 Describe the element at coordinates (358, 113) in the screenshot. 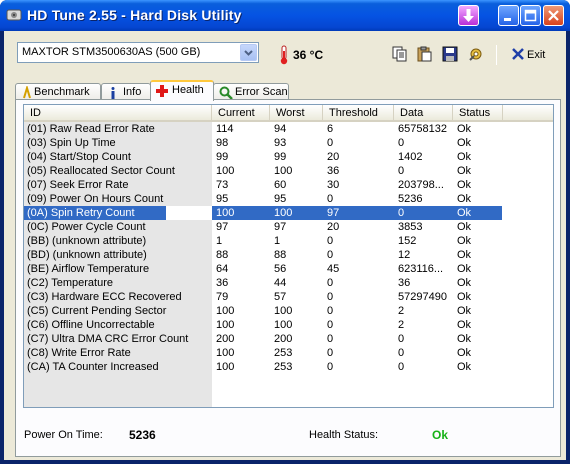

I see `column-header-threshold: Threshold` at that location.